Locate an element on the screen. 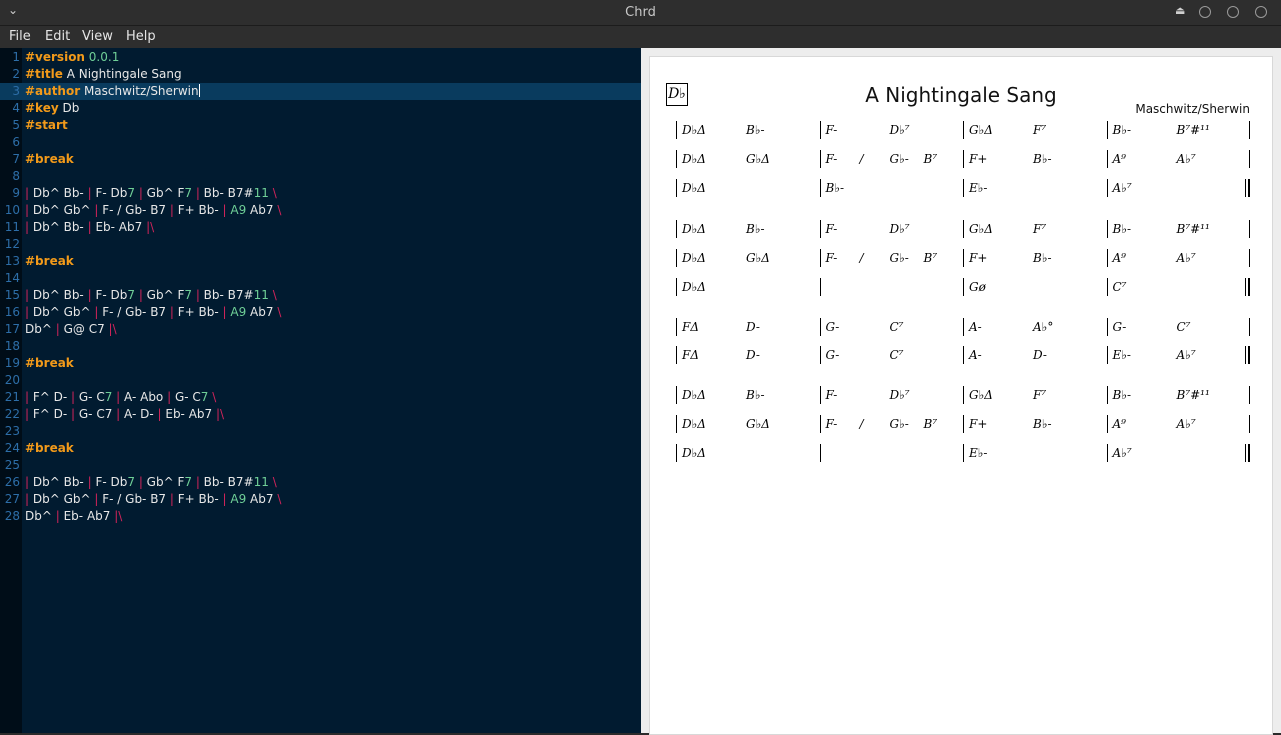  chord-symbol: A♭⁷ is located at coordinates (1122, 453).